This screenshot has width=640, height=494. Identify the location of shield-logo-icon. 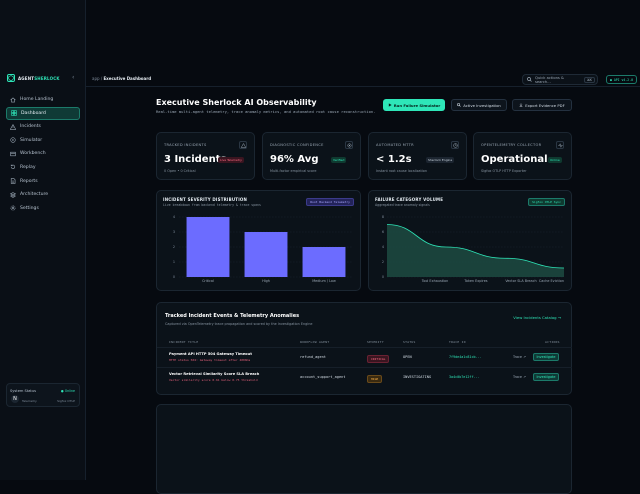
(11, 78).